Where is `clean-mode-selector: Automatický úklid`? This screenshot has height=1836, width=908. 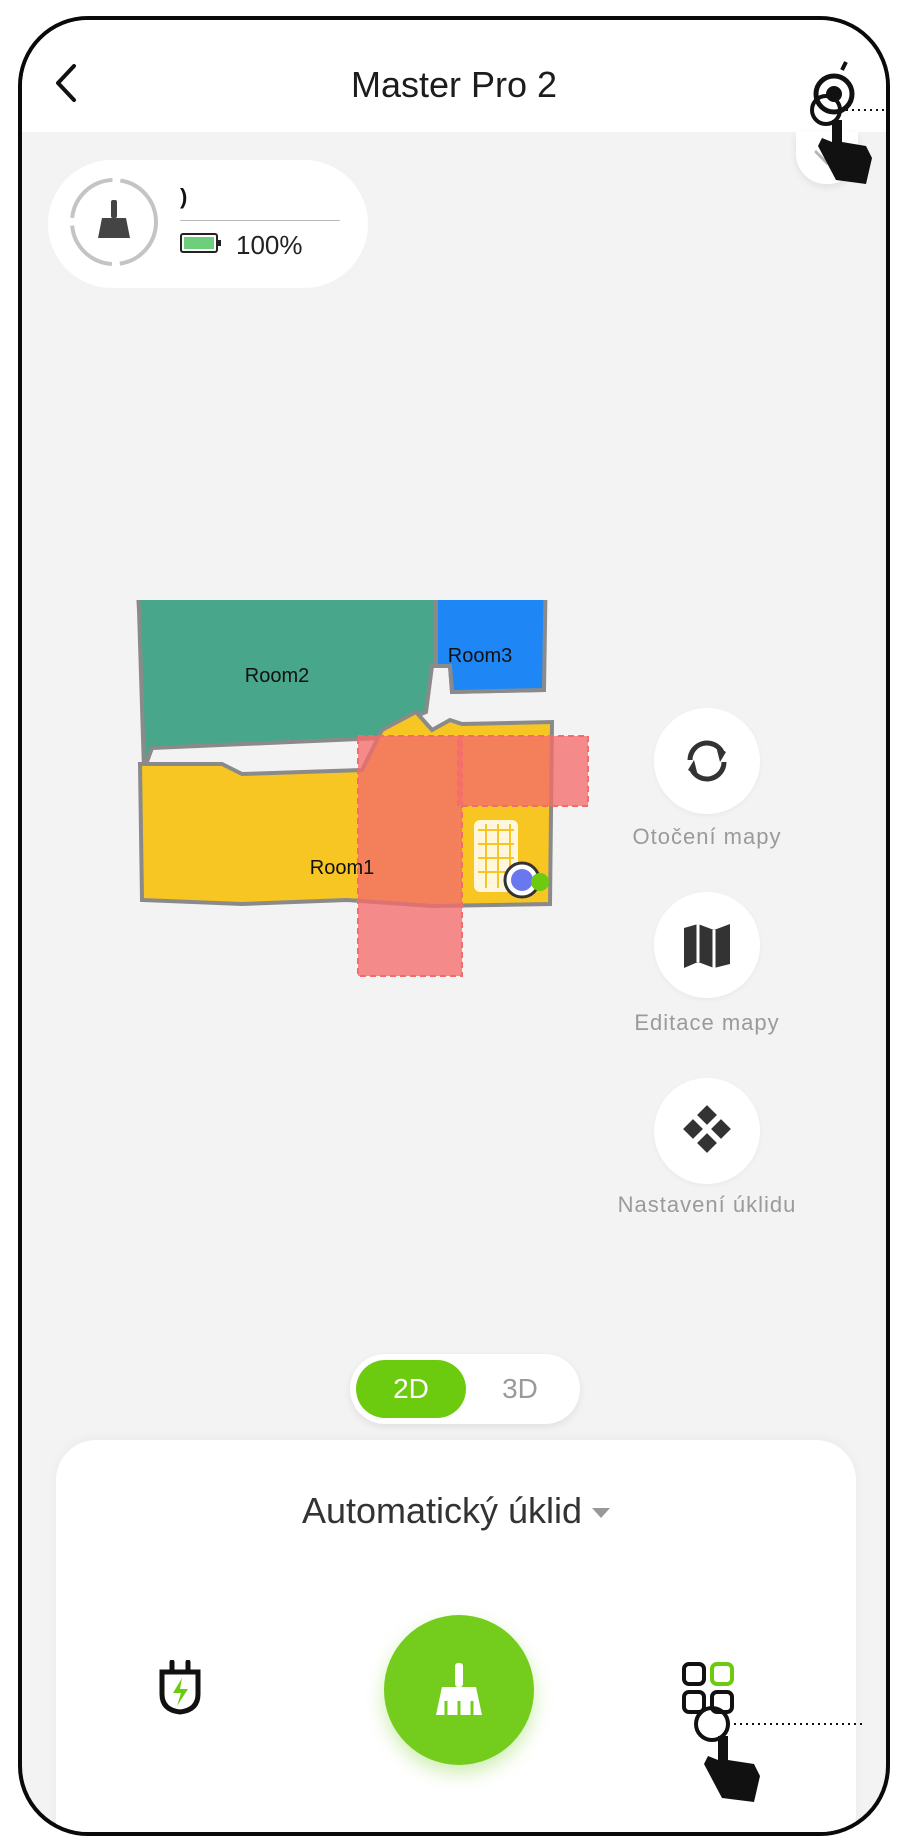
clean-mode-selector: Automatický úklid is located at coordinates (456, 1511).